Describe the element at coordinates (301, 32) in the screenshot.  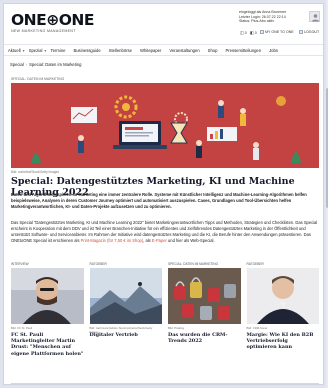
I see `logout-icon` at that location.